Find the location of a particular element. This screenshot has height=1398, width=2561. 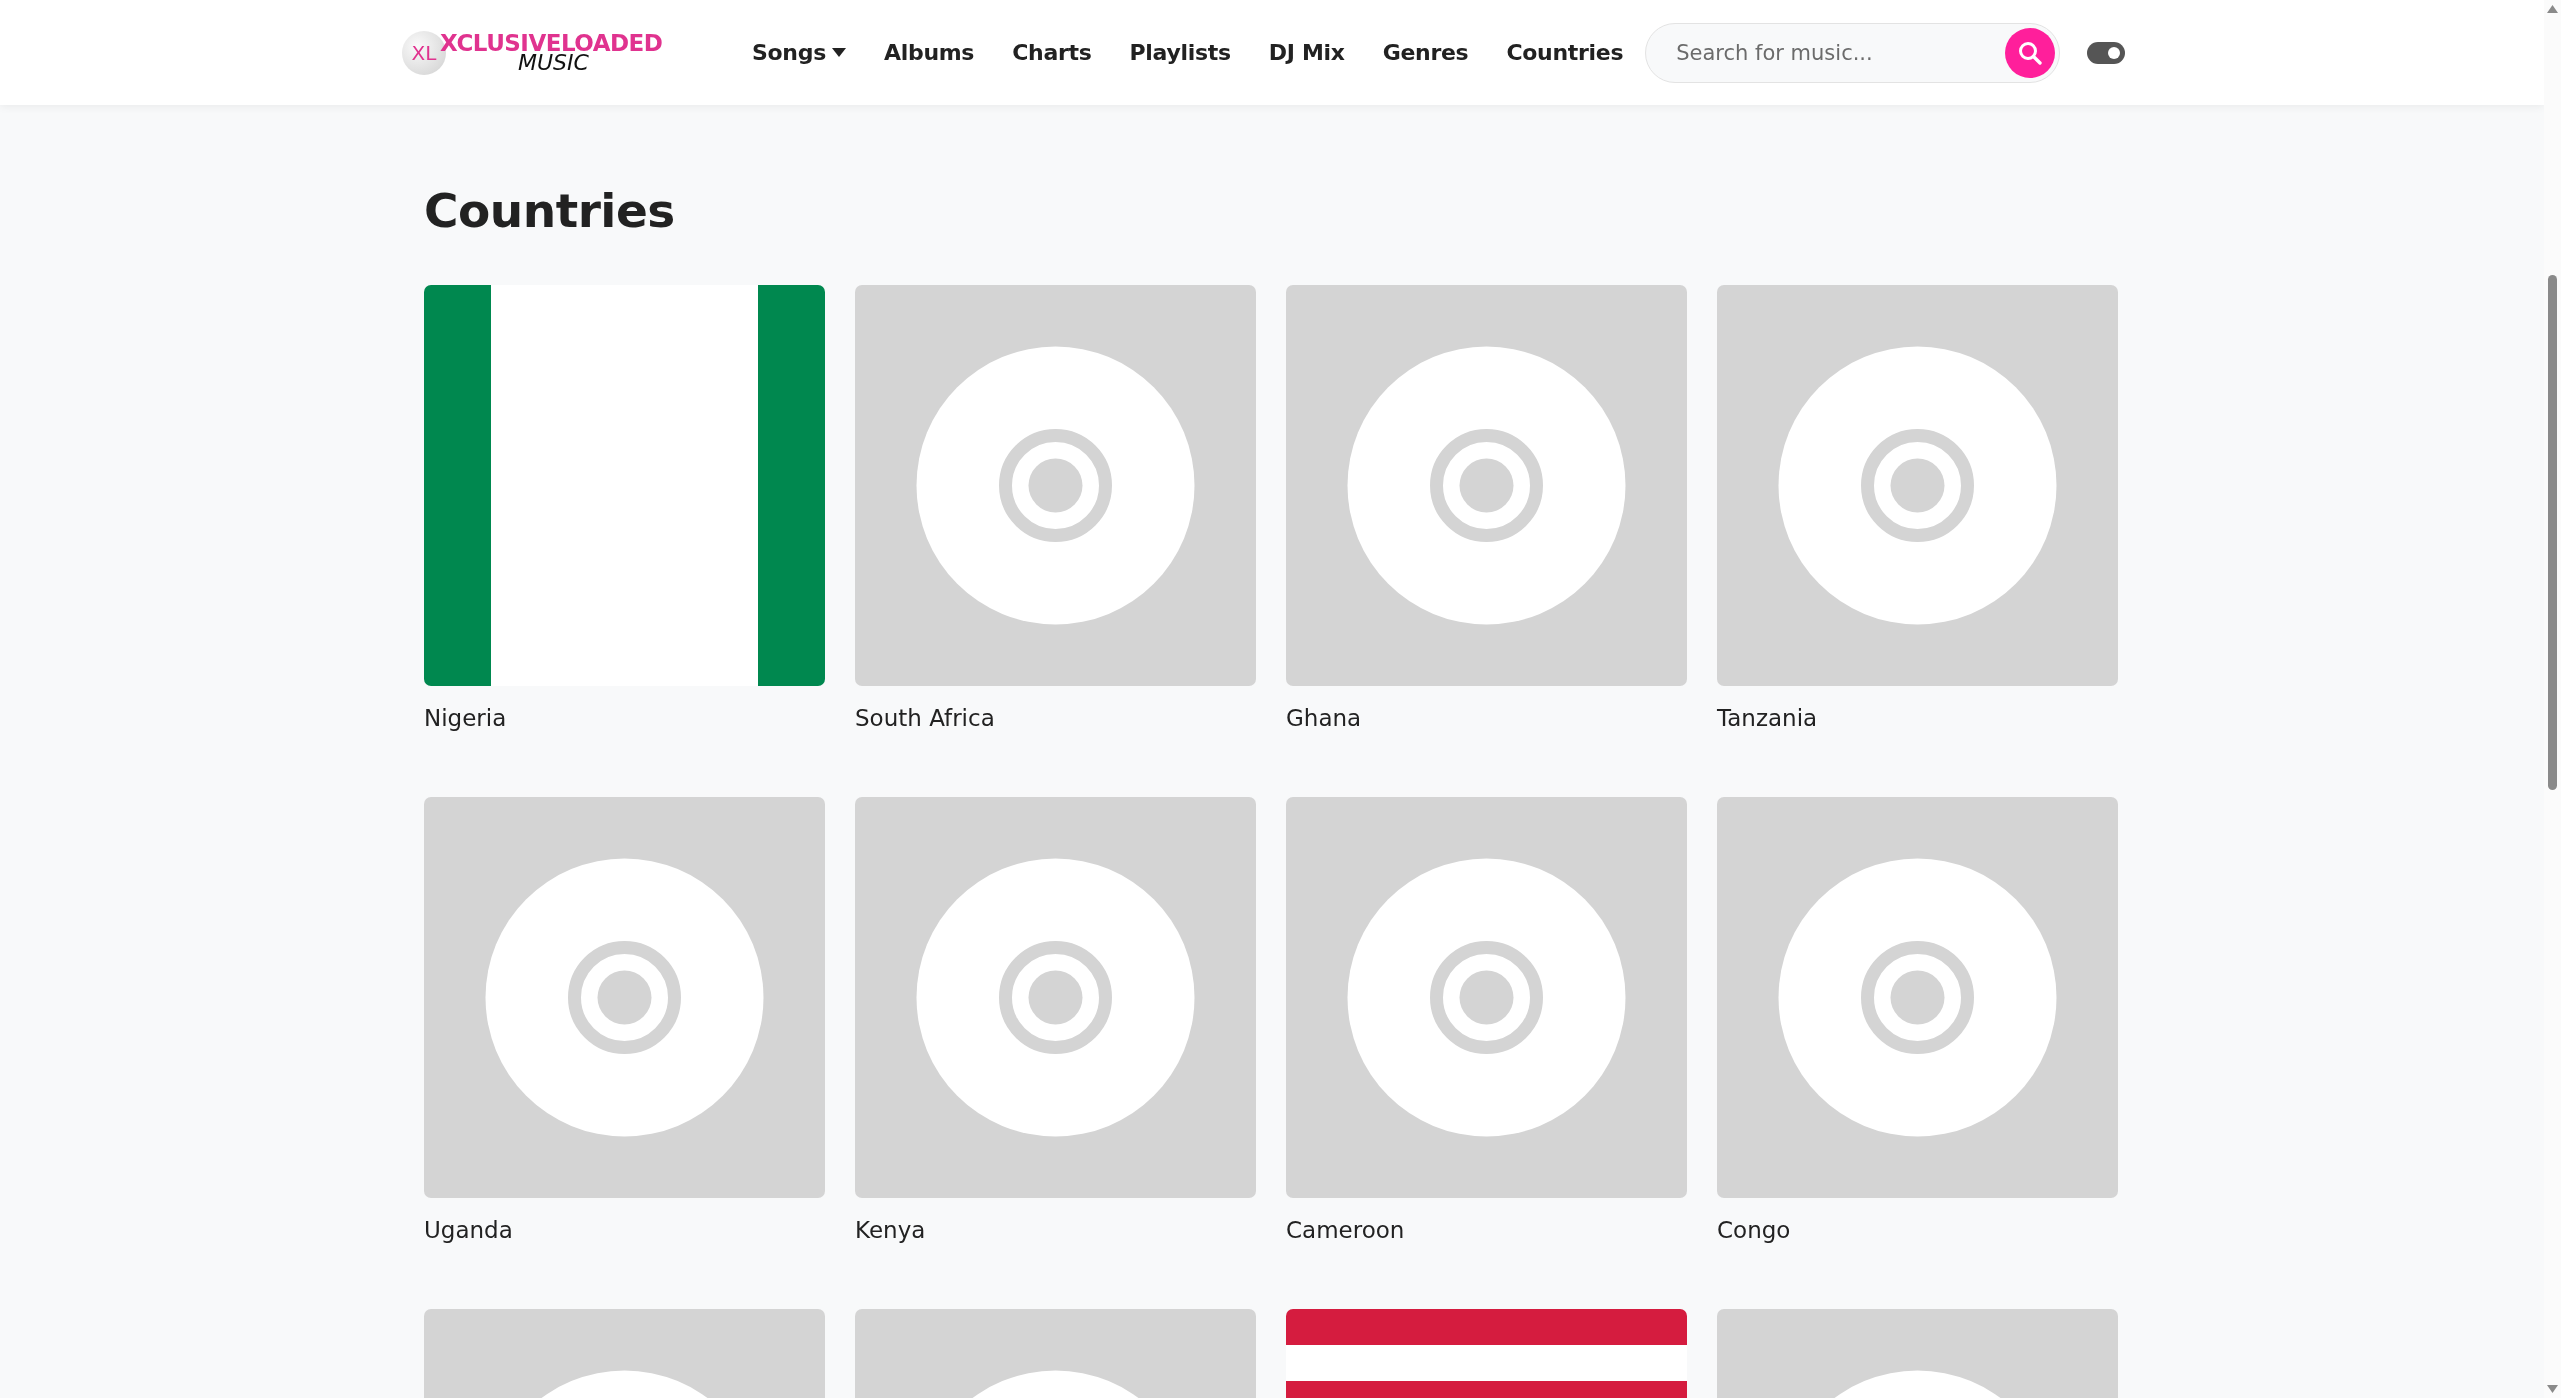

nav-link: Genres is located at coordinates (1425, 52).